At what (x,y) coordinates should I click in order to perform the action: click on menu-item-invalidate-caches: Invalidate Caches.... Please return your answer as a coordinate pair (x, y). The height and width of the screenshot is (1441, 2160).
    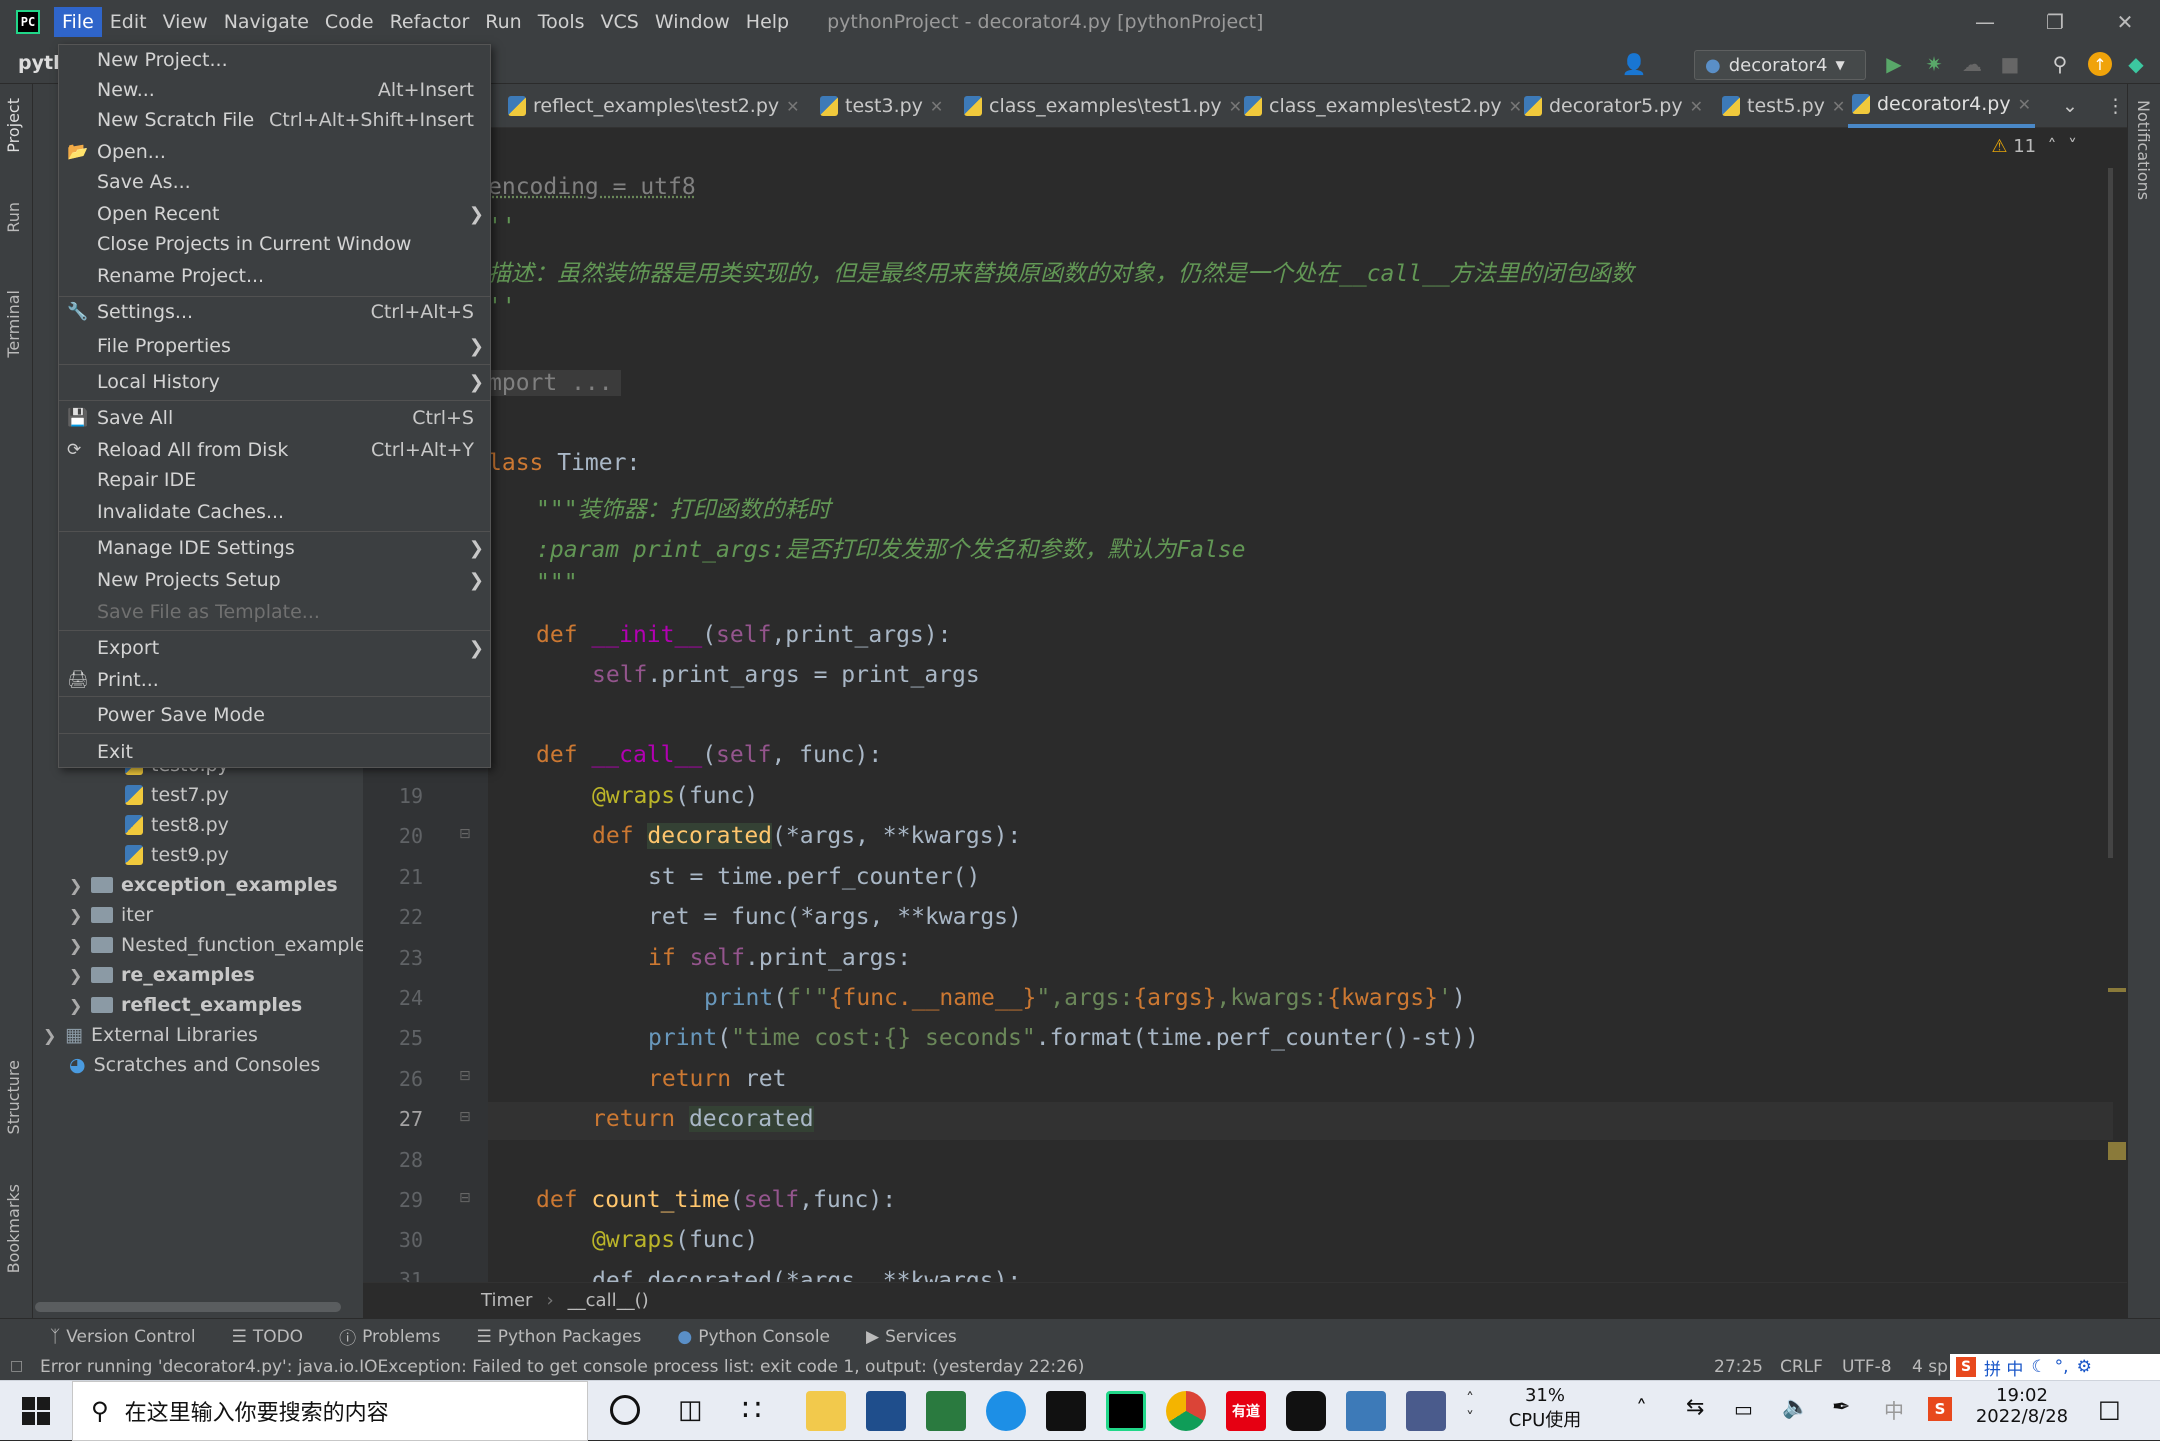
    Looking at the image, I should click on (274, 512).